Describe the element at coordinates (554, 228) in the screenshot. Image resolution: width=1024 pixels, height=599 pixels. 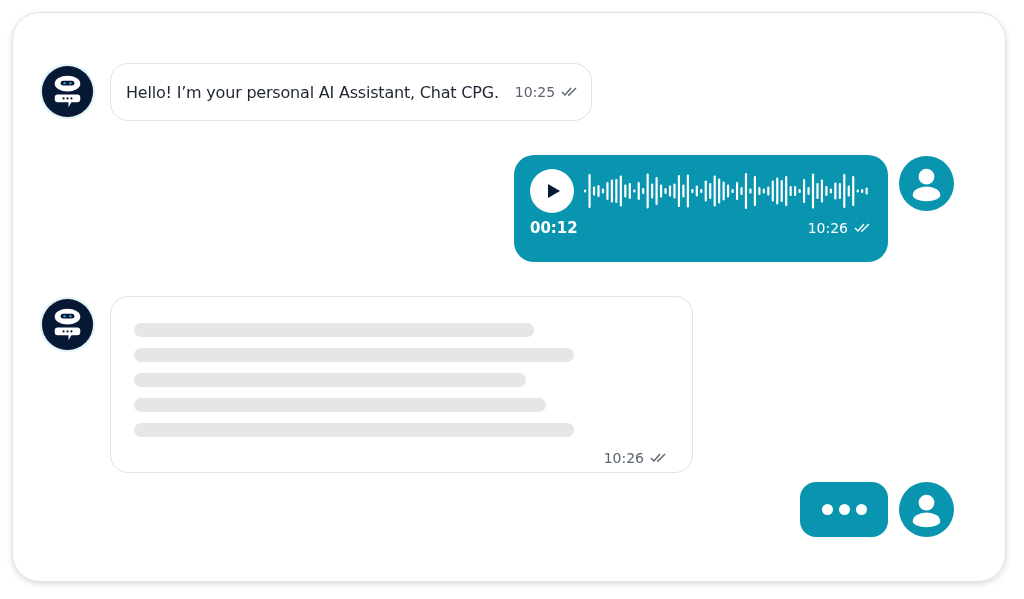
I see `voice-duration: 00:12` at that location.